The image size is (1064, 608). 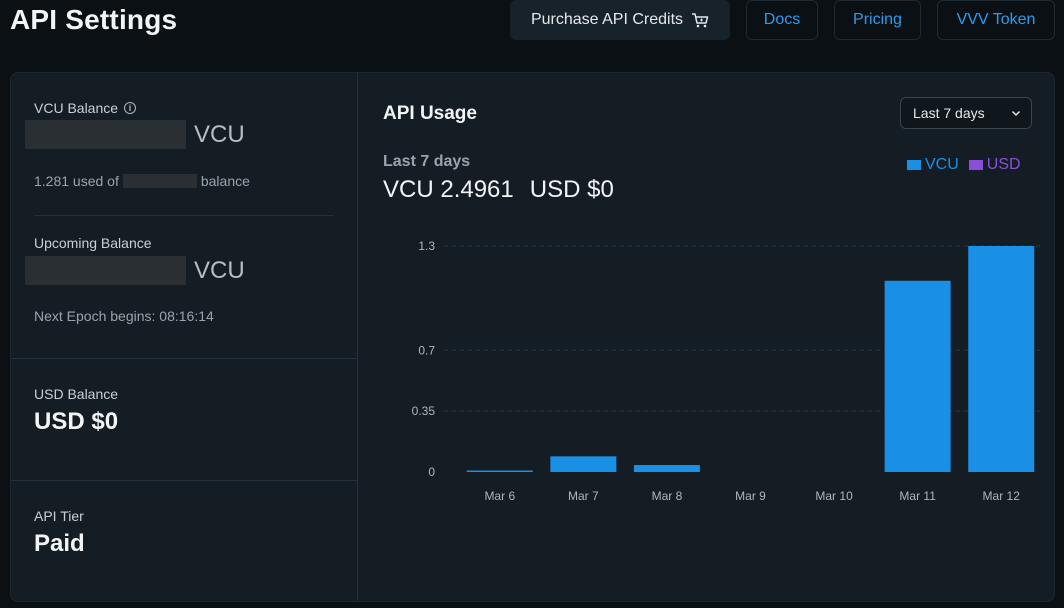 What do you see at coordinates (426, 350) in the screenshot?
I see `y-tick-label: 0.7` at bounding box center [426, 350].